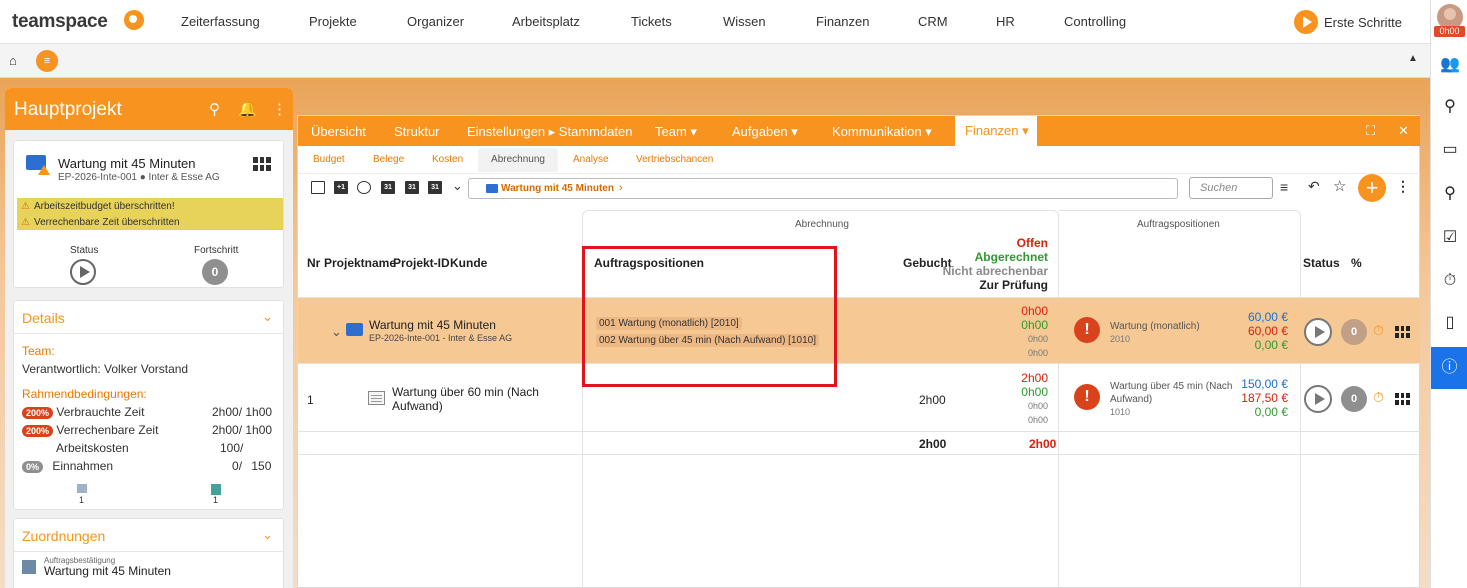 This screenshot has height=588, width=1467. What do you see at coordinates (216, 250) in the screenshot?
I see `progress-label: Fortschritt` at bounding box center [216, 250].